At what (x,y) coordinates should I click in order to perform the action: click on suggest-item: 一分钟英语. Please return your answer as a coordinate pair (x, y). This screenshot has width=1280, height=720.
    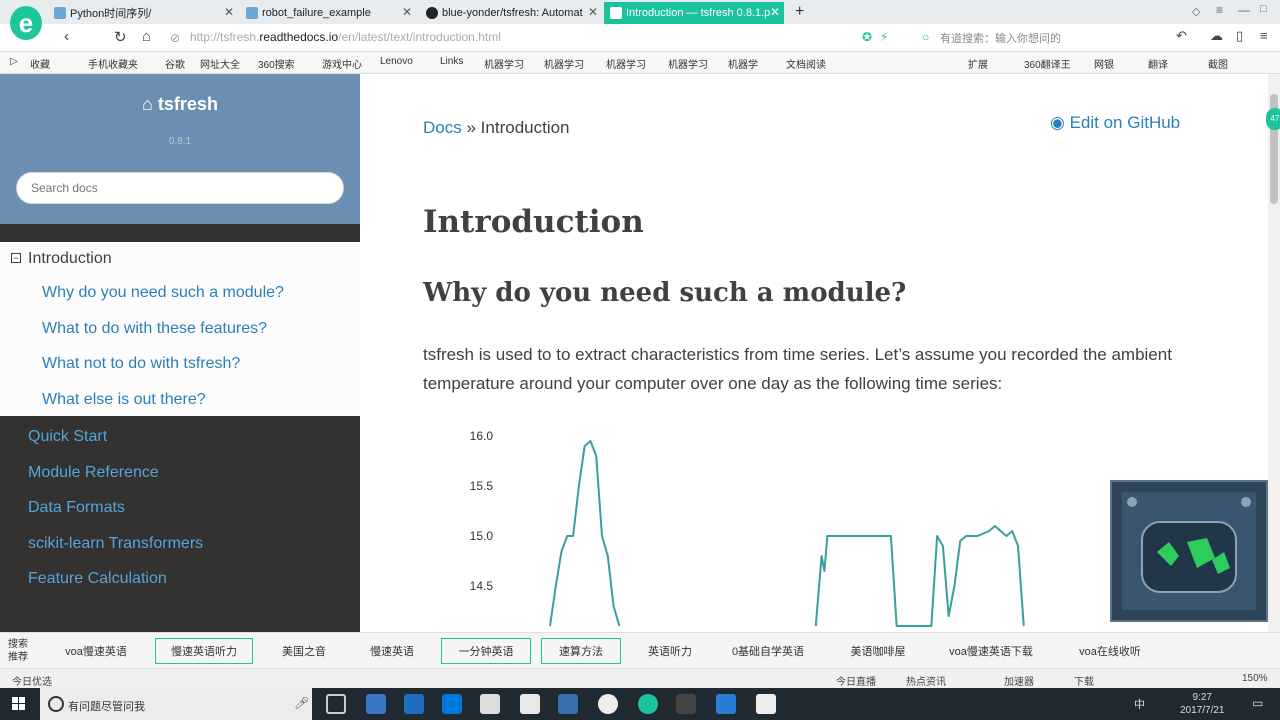
    Looking at the image, I should click on (486, 651).